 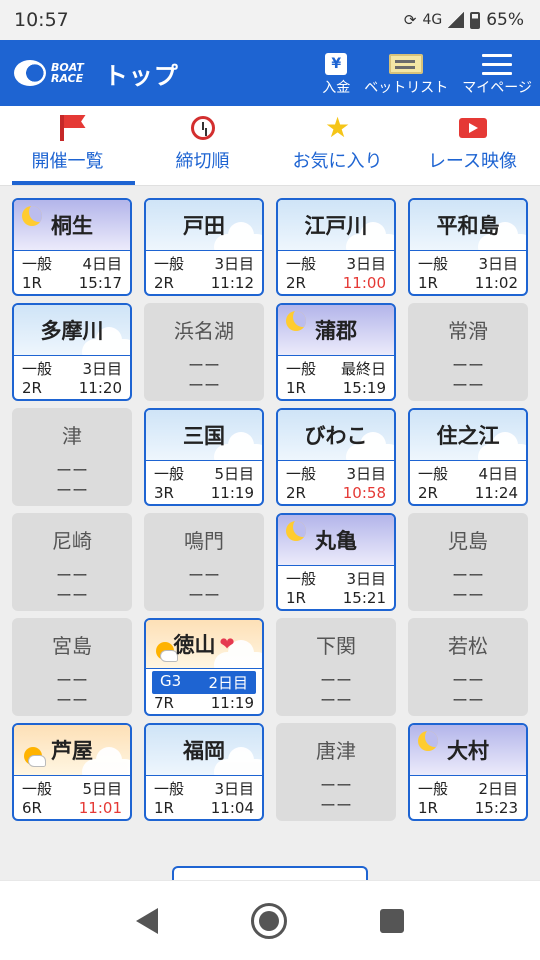 What do you see at coordinates (336, 772) in the screenshot?
I see `venue-card-closed: 唐津 ーー ーー` at bounding box center [336, 772].